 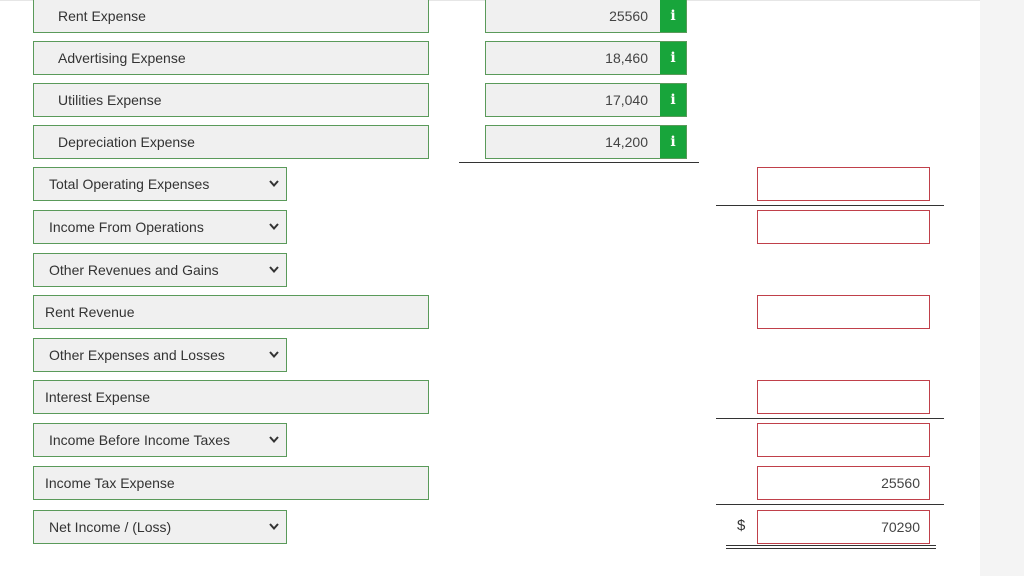 What do you see at coordinates (490, 270) in the screenshot?
I see `row-other-revenues-gains: Other Revenues and Gains` at bounding box center [490, 270].